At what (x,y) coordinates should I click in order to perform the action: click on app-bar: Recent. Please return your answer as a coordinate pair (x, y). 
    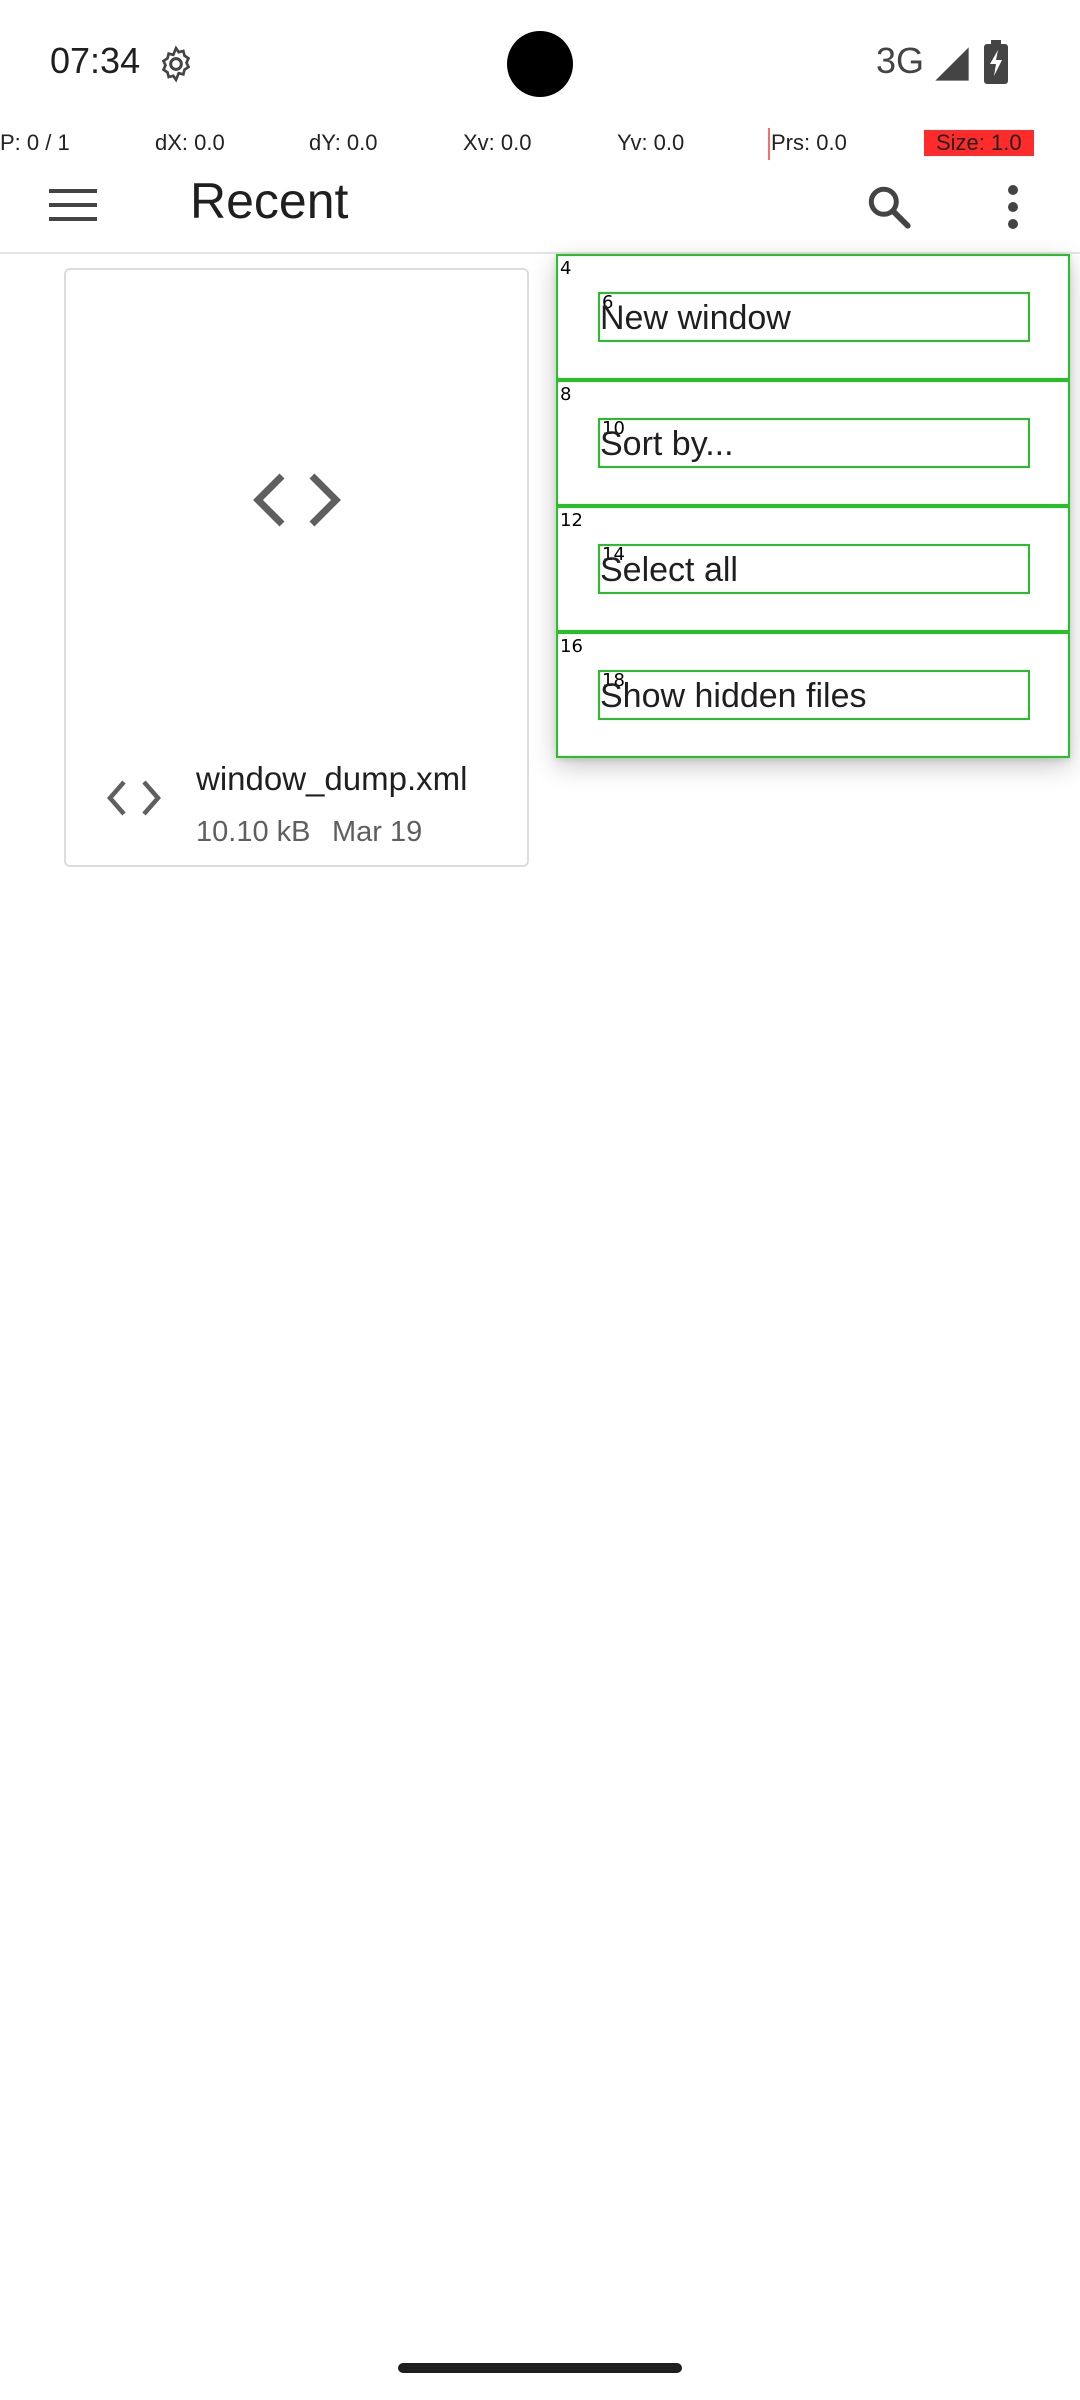
    Looking at the image, I should click on (540, 207).